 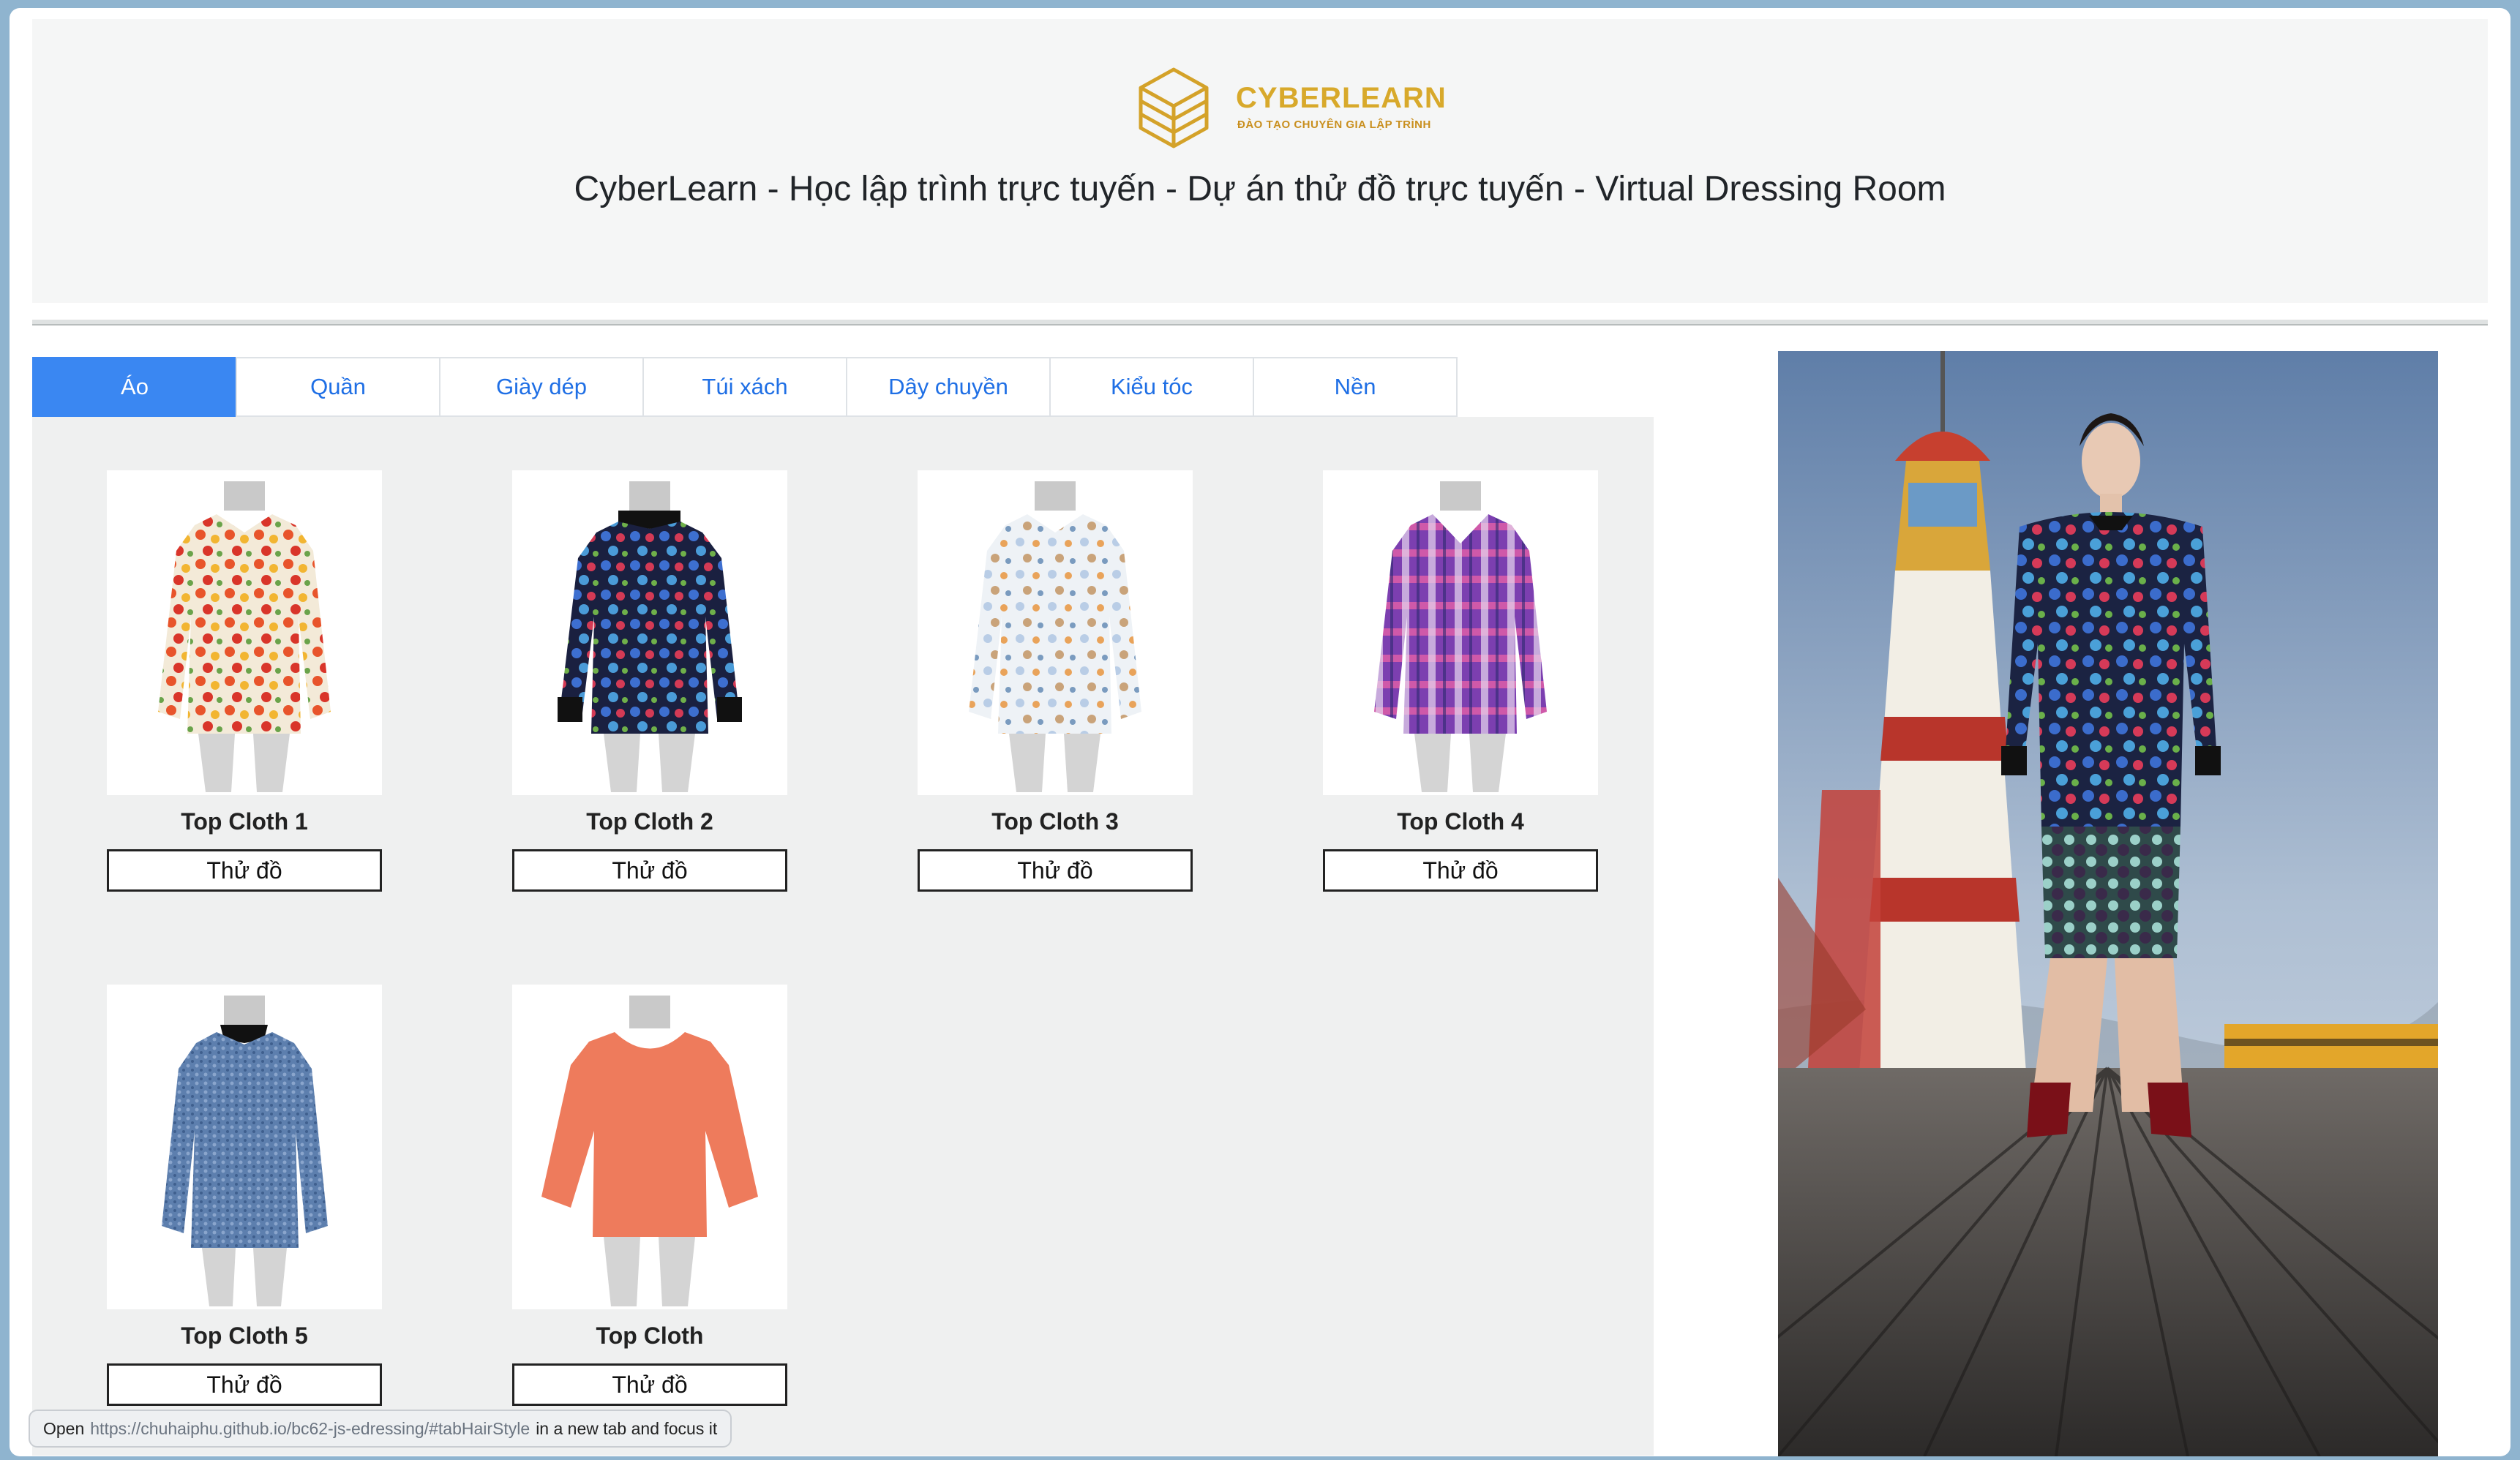 I want to click on tab-nen: Nền, so click(x=1355, y=387).